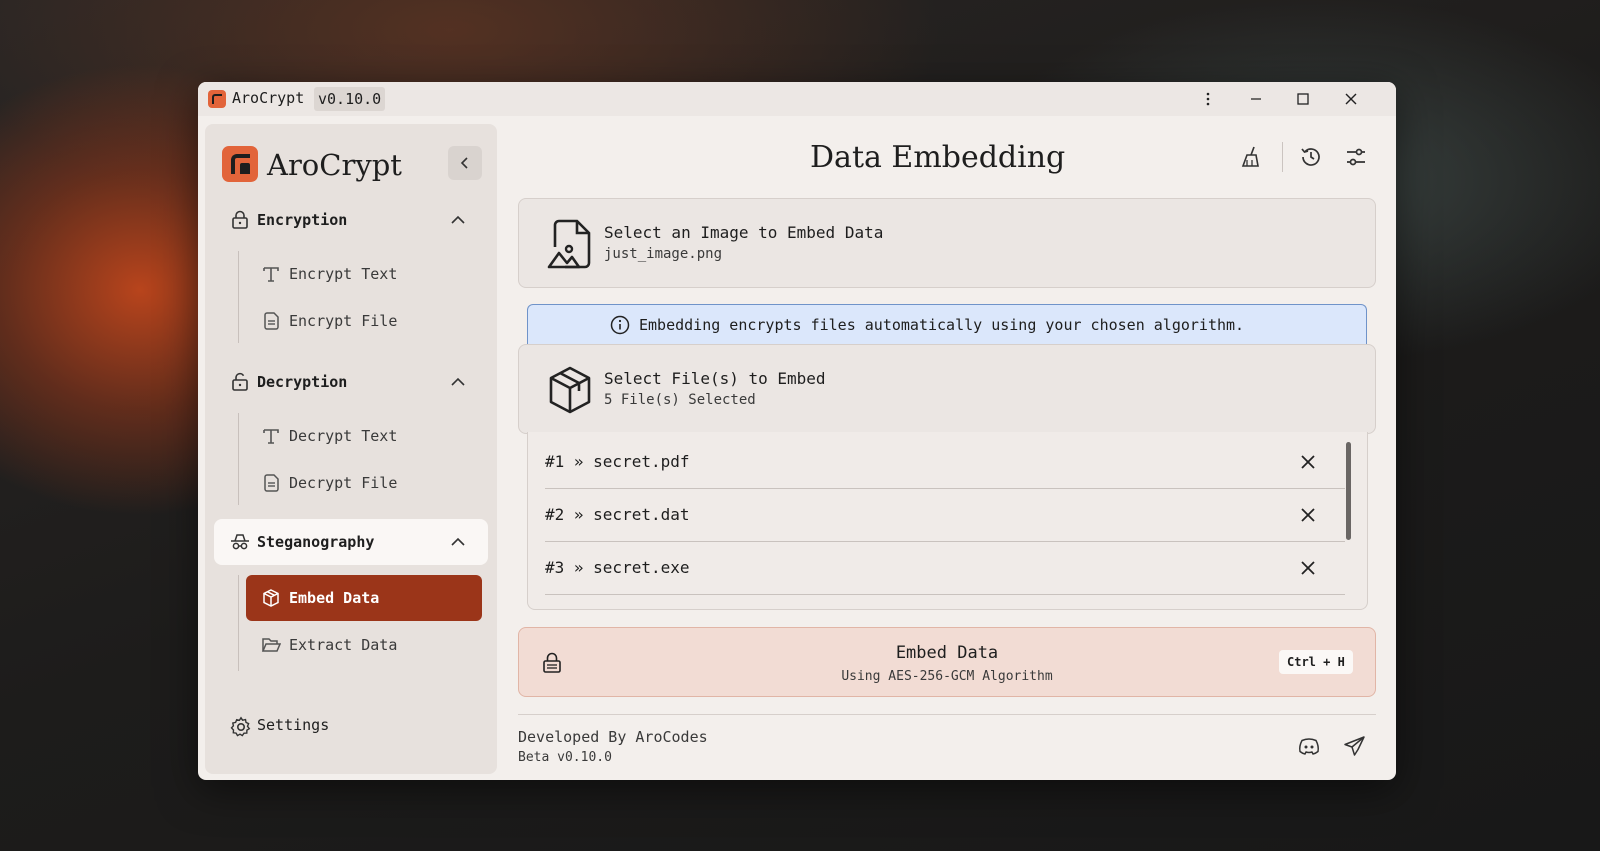 The image size is (1600, 851). Describe the element at coordinates (343, 436) in the screenshot. I see `nav-label: Decrypt Text` at that location.